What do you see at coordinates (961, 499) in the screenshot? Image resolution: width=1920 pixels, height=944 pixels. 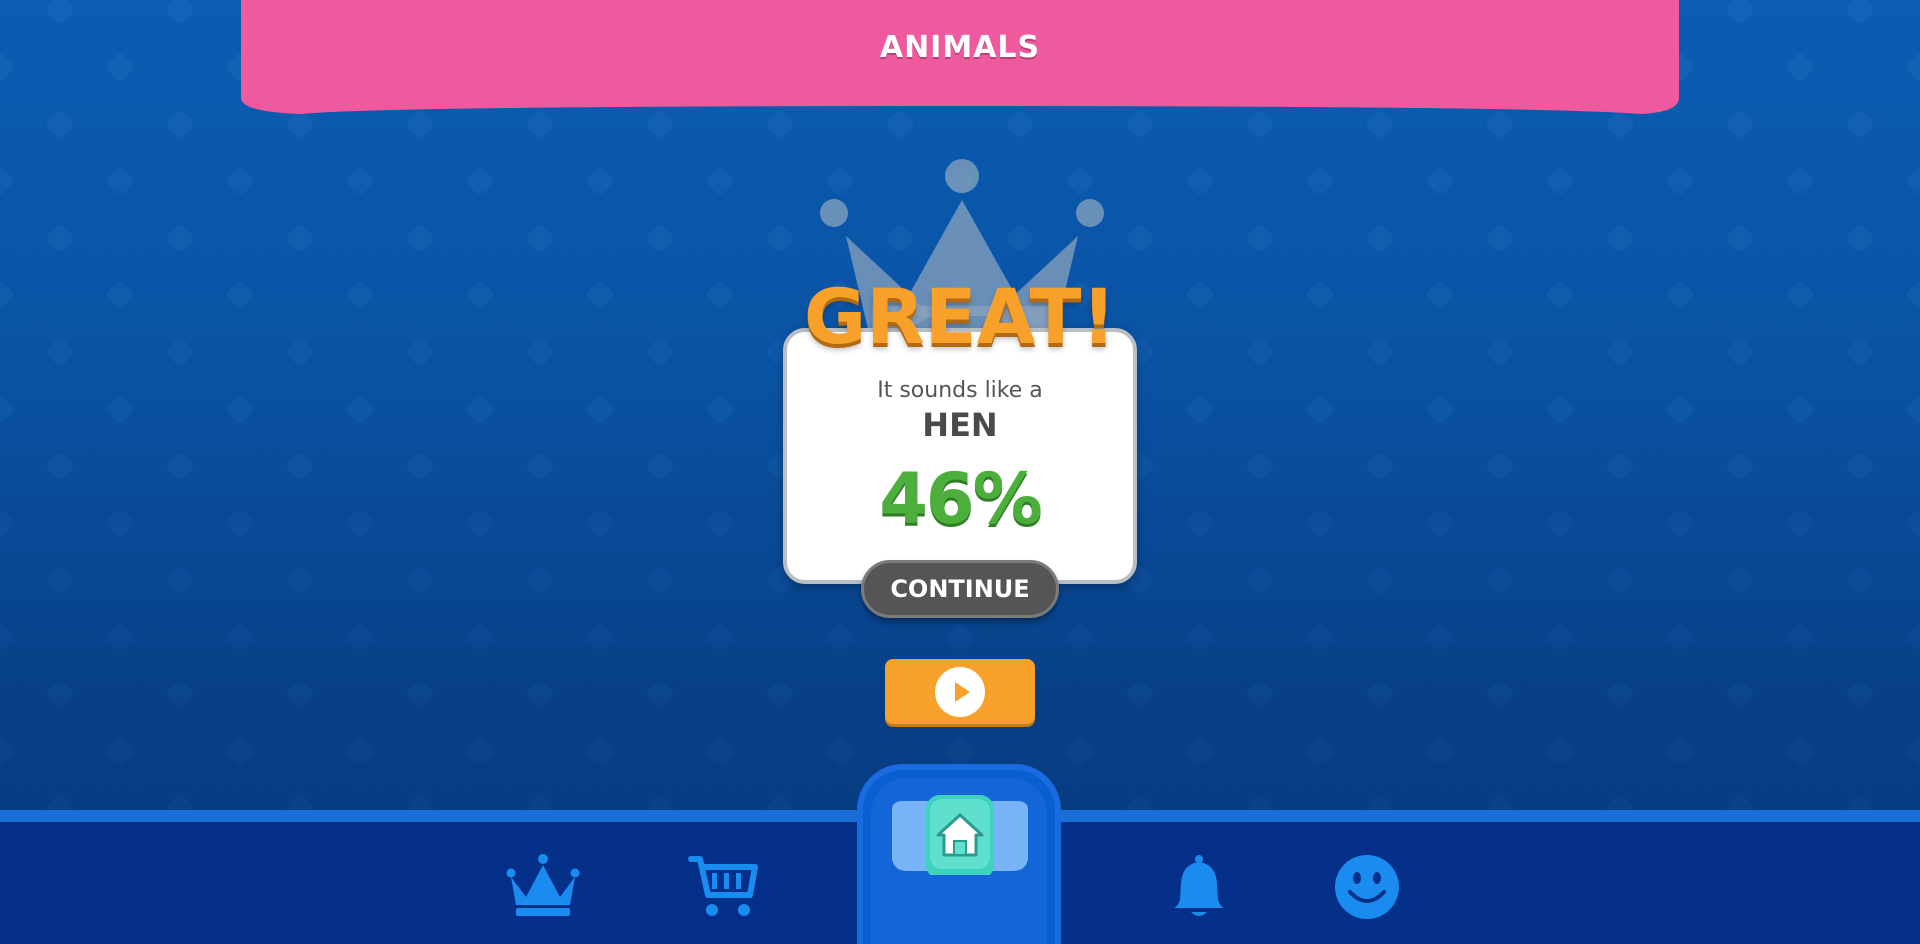 I see `result-score: 46%` at bounding box center [961, 499].